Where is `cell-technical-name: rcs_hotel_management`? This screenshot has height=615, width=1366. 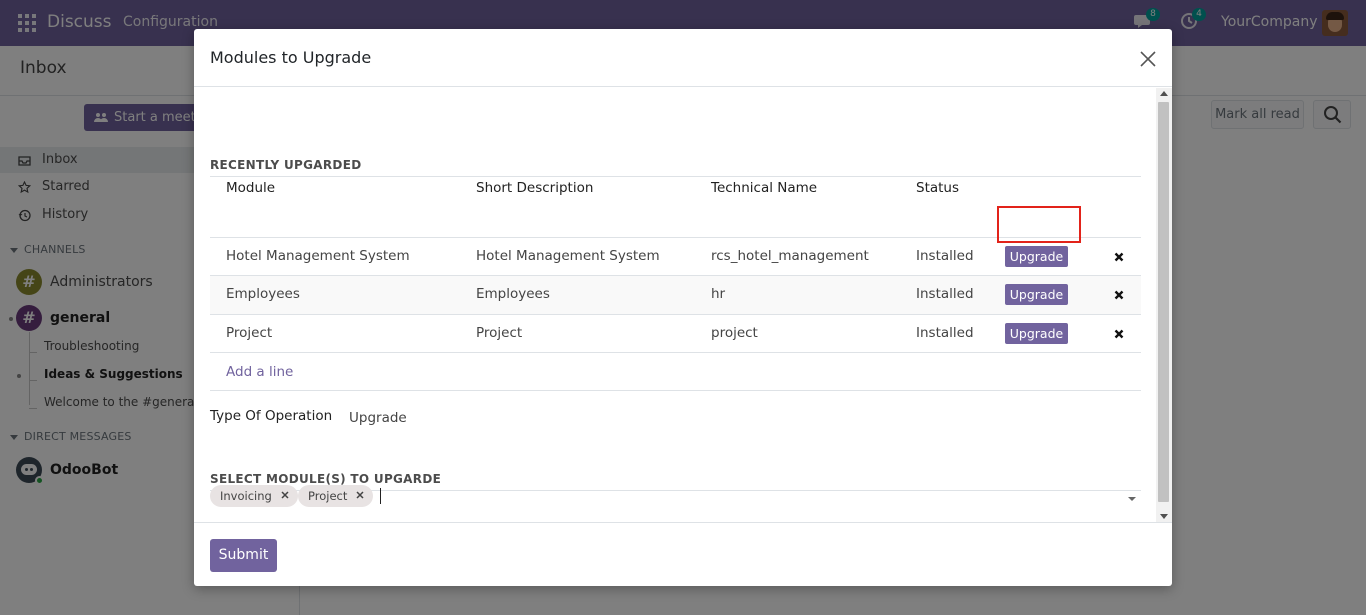
cell-technical-name: rcs_hotel_management is located at coordinates (790, 256).